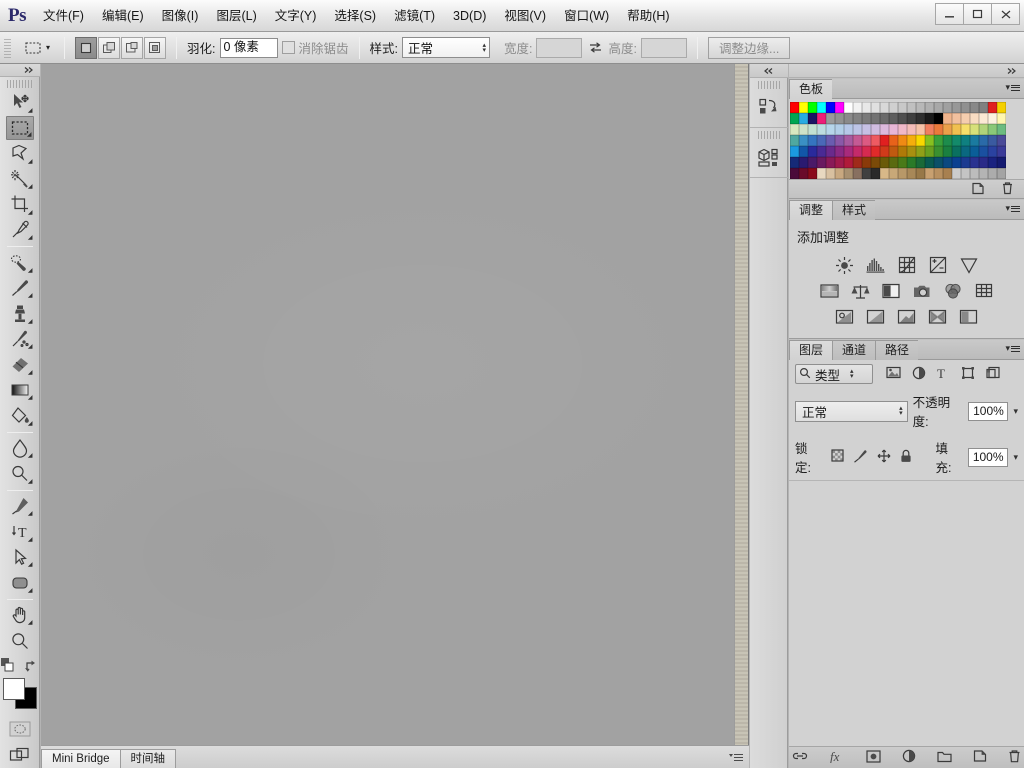 This screenshot has width=1024, height=768. I want to click on dock-expand-button, so click(768, 71).